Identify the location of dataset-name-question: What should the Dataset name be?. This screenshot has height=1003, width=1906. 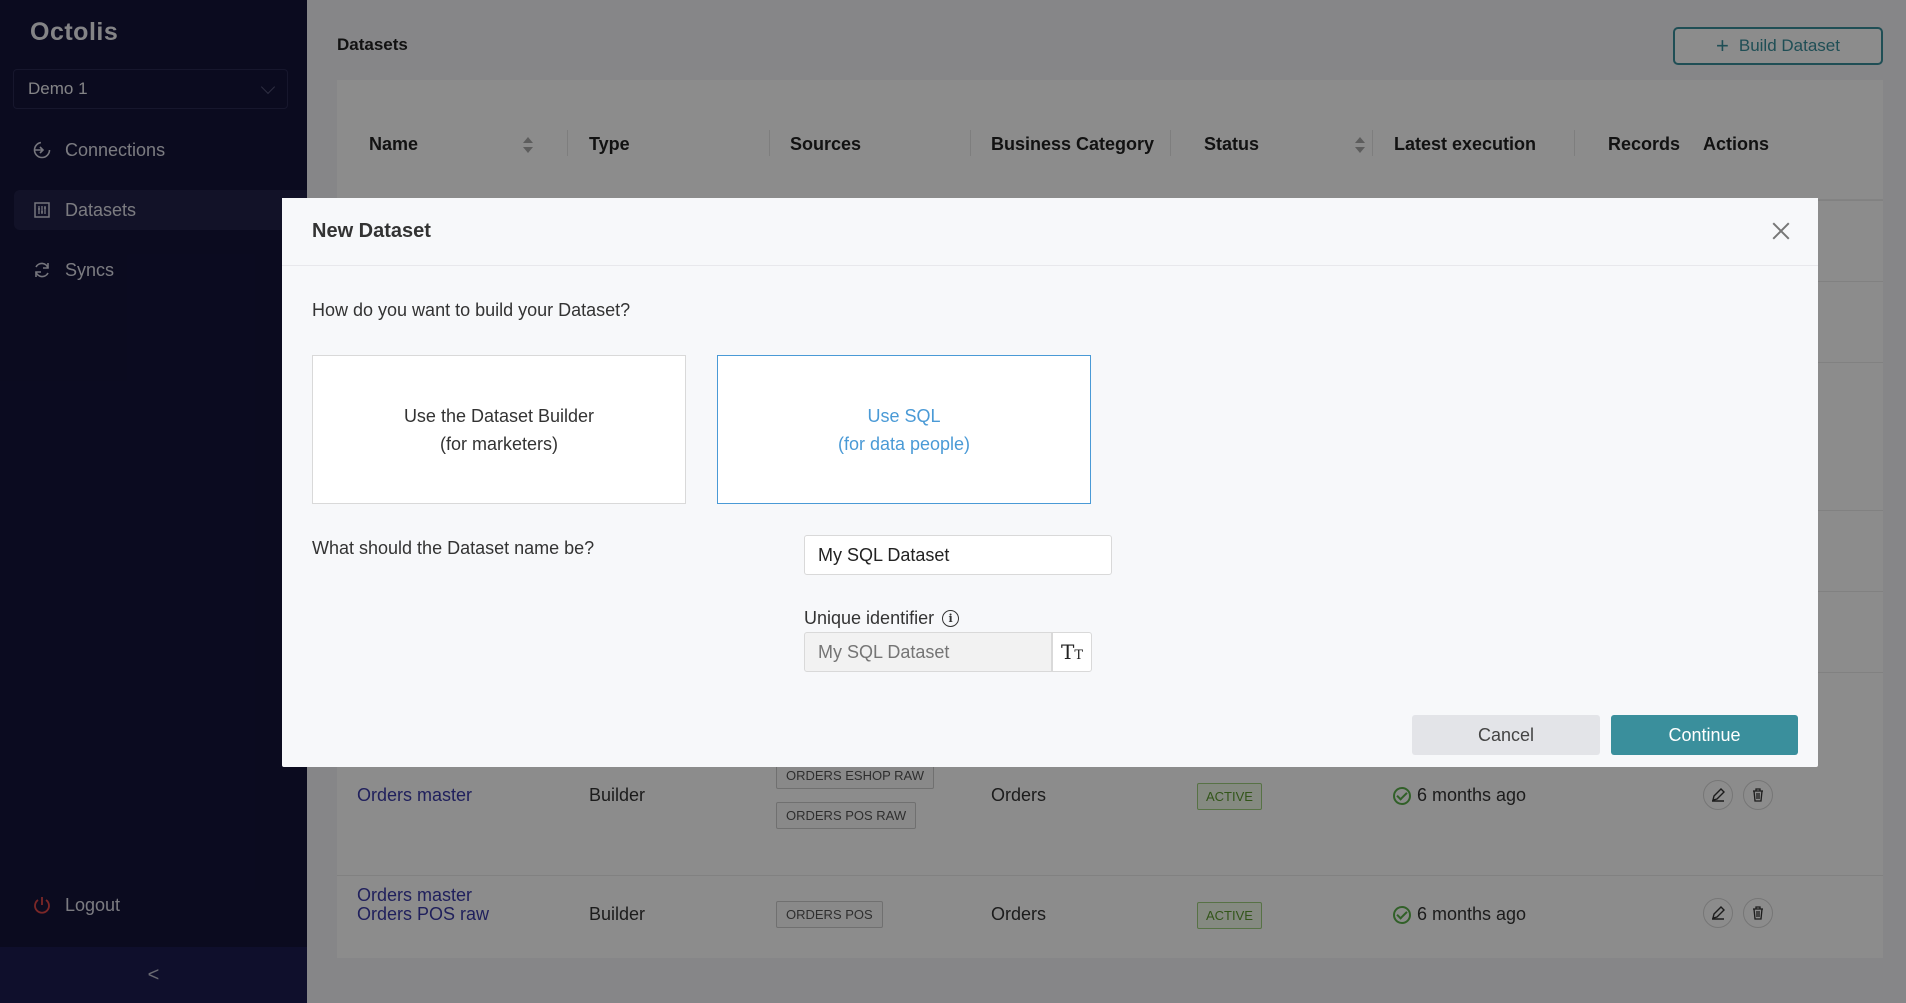
(453, 548).